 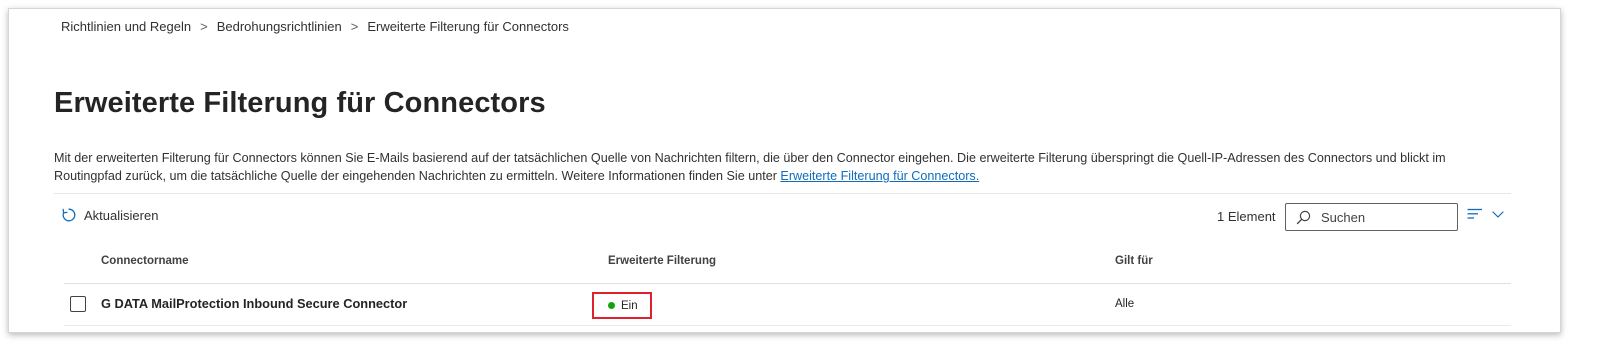 What do you see at coordinates (782, 193) in the screenshot?
I see `divider` at bounding box center [782, 193].